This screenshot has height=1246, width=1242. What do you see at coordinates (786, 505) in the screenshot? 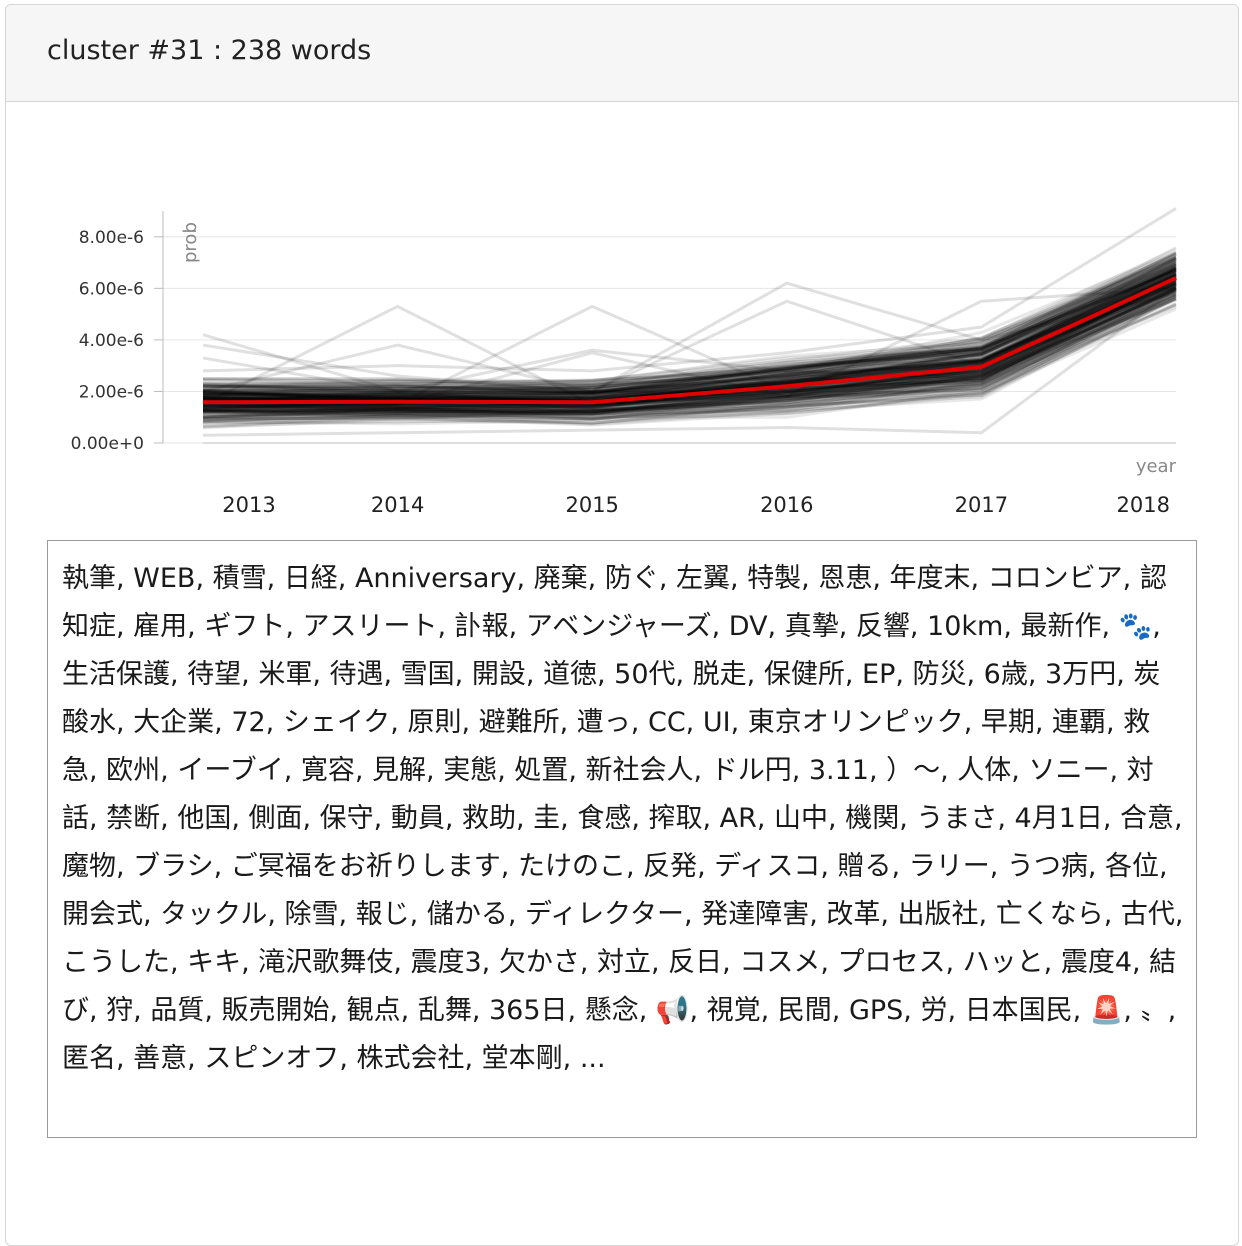
I see `x-tick-label-2016: 2016` at bounding box center [786, 505].